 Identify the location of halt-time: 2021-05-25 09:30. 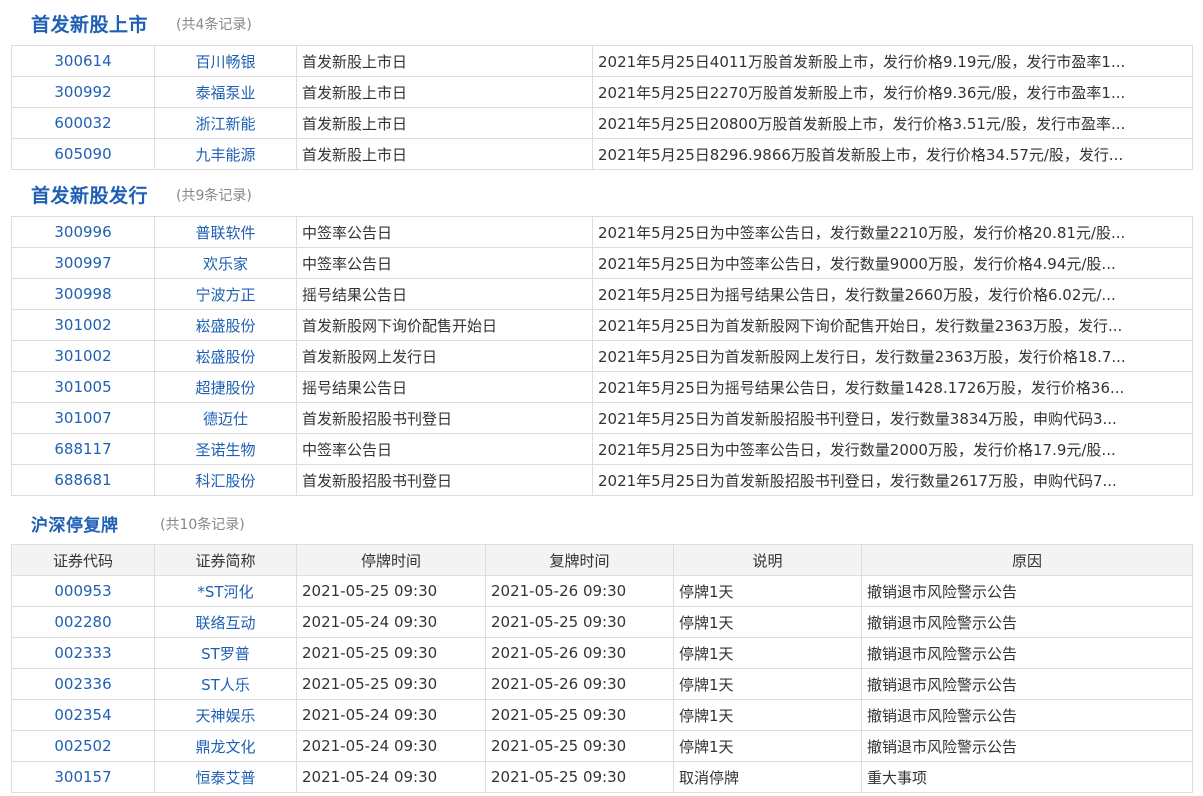
(391, 684).